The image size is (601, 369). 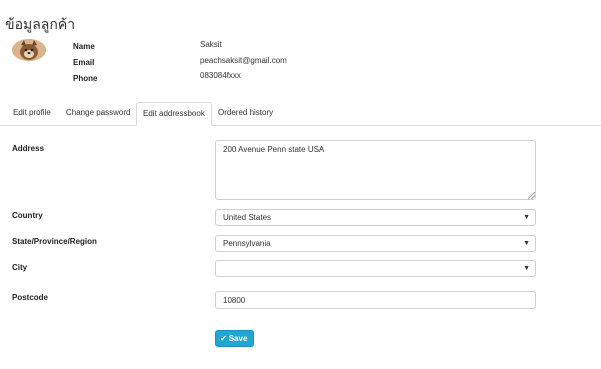 What do you see at coordinates (20, 267) in the screenshot?
I see `city-label: City` at bounding box center [20, 267].